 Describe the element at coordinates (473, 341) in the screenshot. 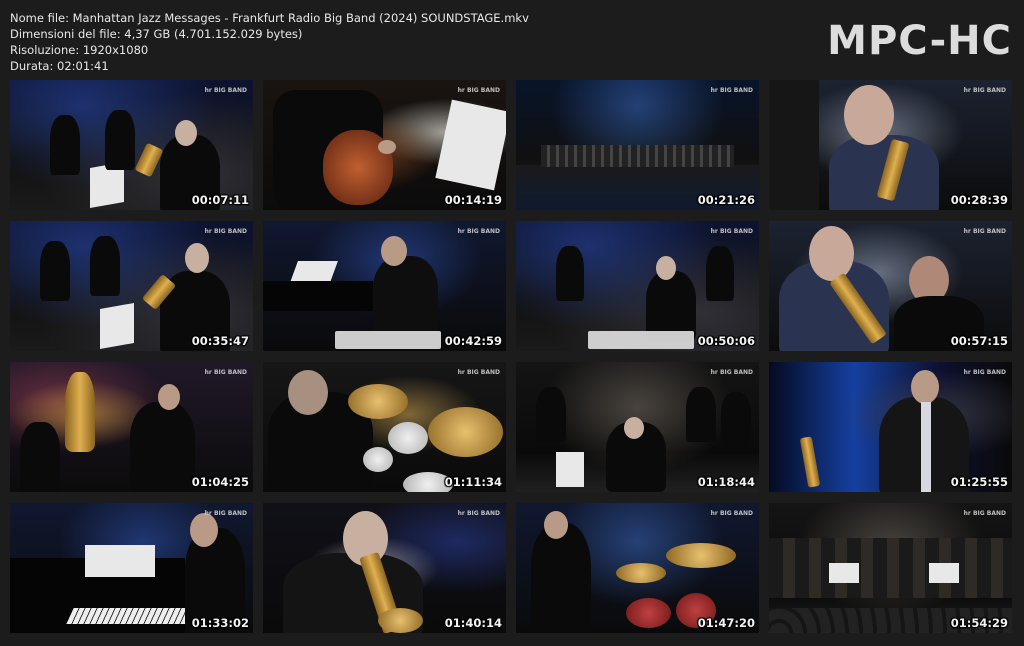

I see `thumbnail-timestamp: 00:42:59` at that location.